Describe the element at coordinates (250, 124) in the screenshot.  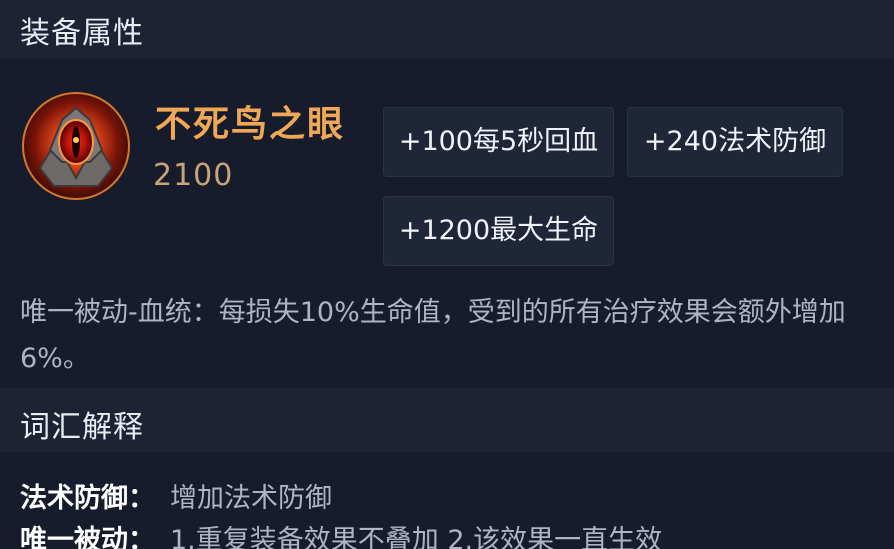
I see `item-name: 不死鸟之眼` at that location.